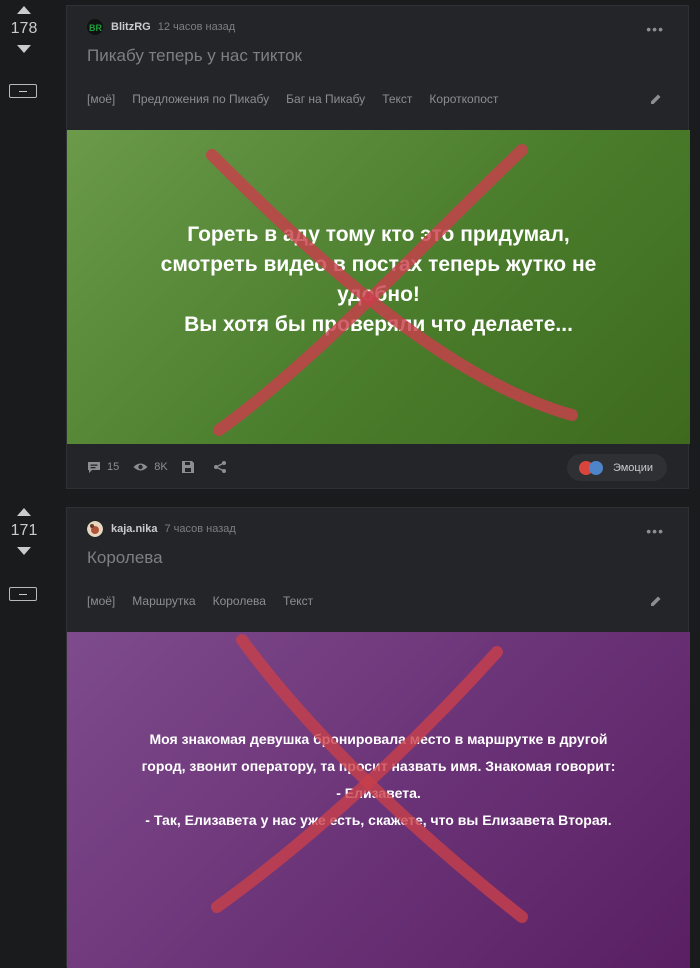  Describe the element at coordinates (200, 99) in the screenshot. I see `tag: Предложения по Пикабу` at that location.